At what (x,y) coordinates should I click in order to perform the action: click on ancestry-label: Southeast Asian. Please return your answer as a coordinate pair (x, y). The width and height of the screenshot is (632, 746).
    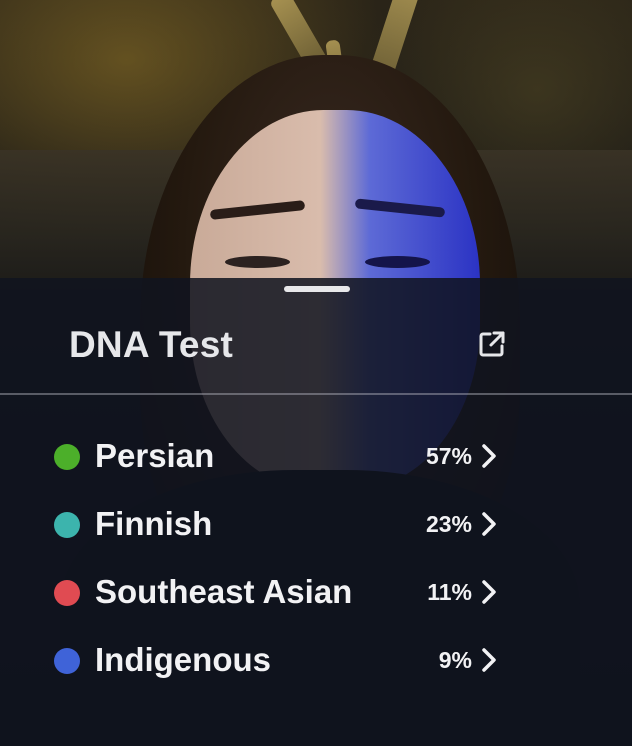
    Looking at the image, I should click on (224, 591).